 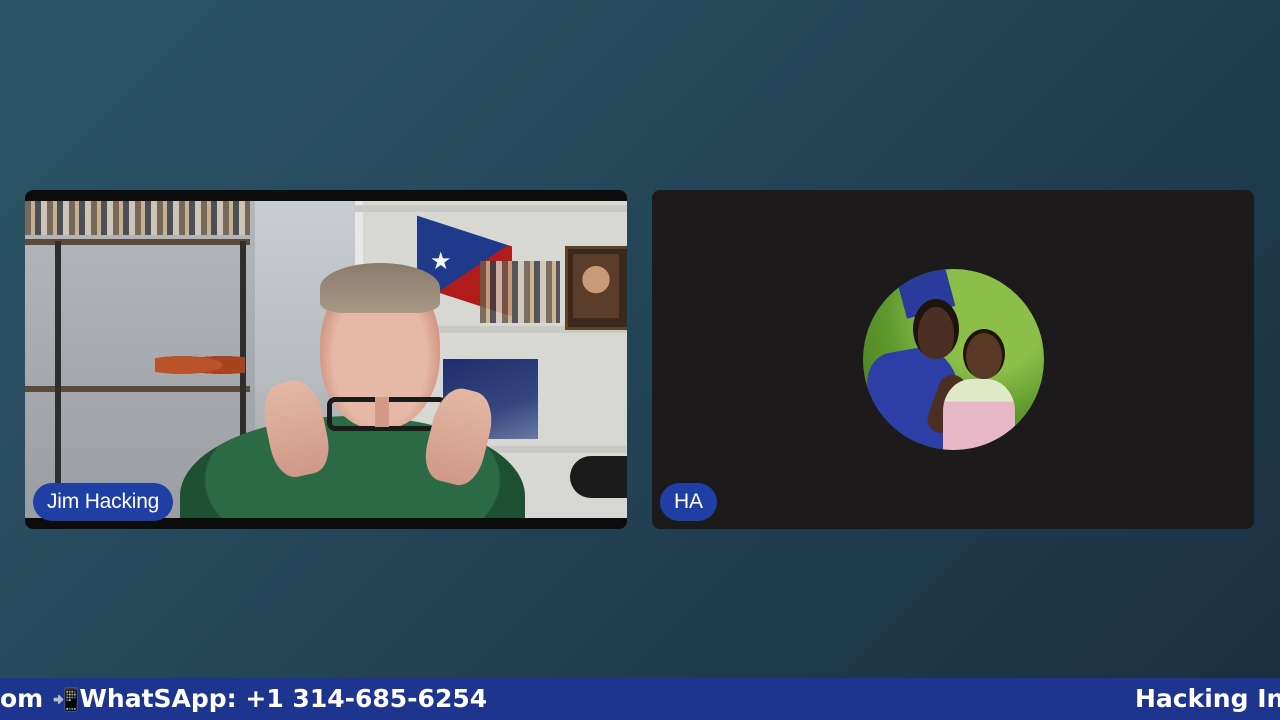 What do you see at coordinates (596, 286) in the screenshot?
I see `portrait-photo` at bounding box center [596, 286].